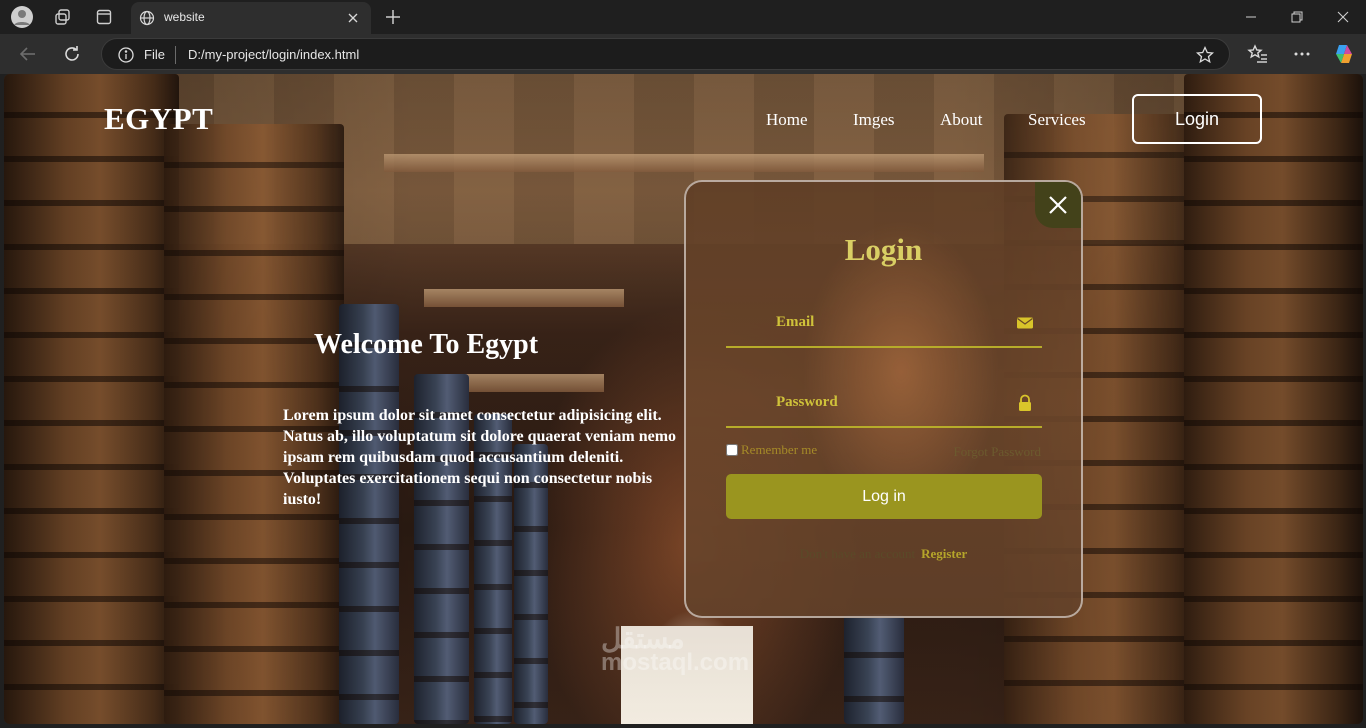 The height and width of the screenshot is (728, 1366). What do you see at coordinates (732, 450) in the screenshot?
I see `remember-me-checkbox` at bounding box center [732, 450].